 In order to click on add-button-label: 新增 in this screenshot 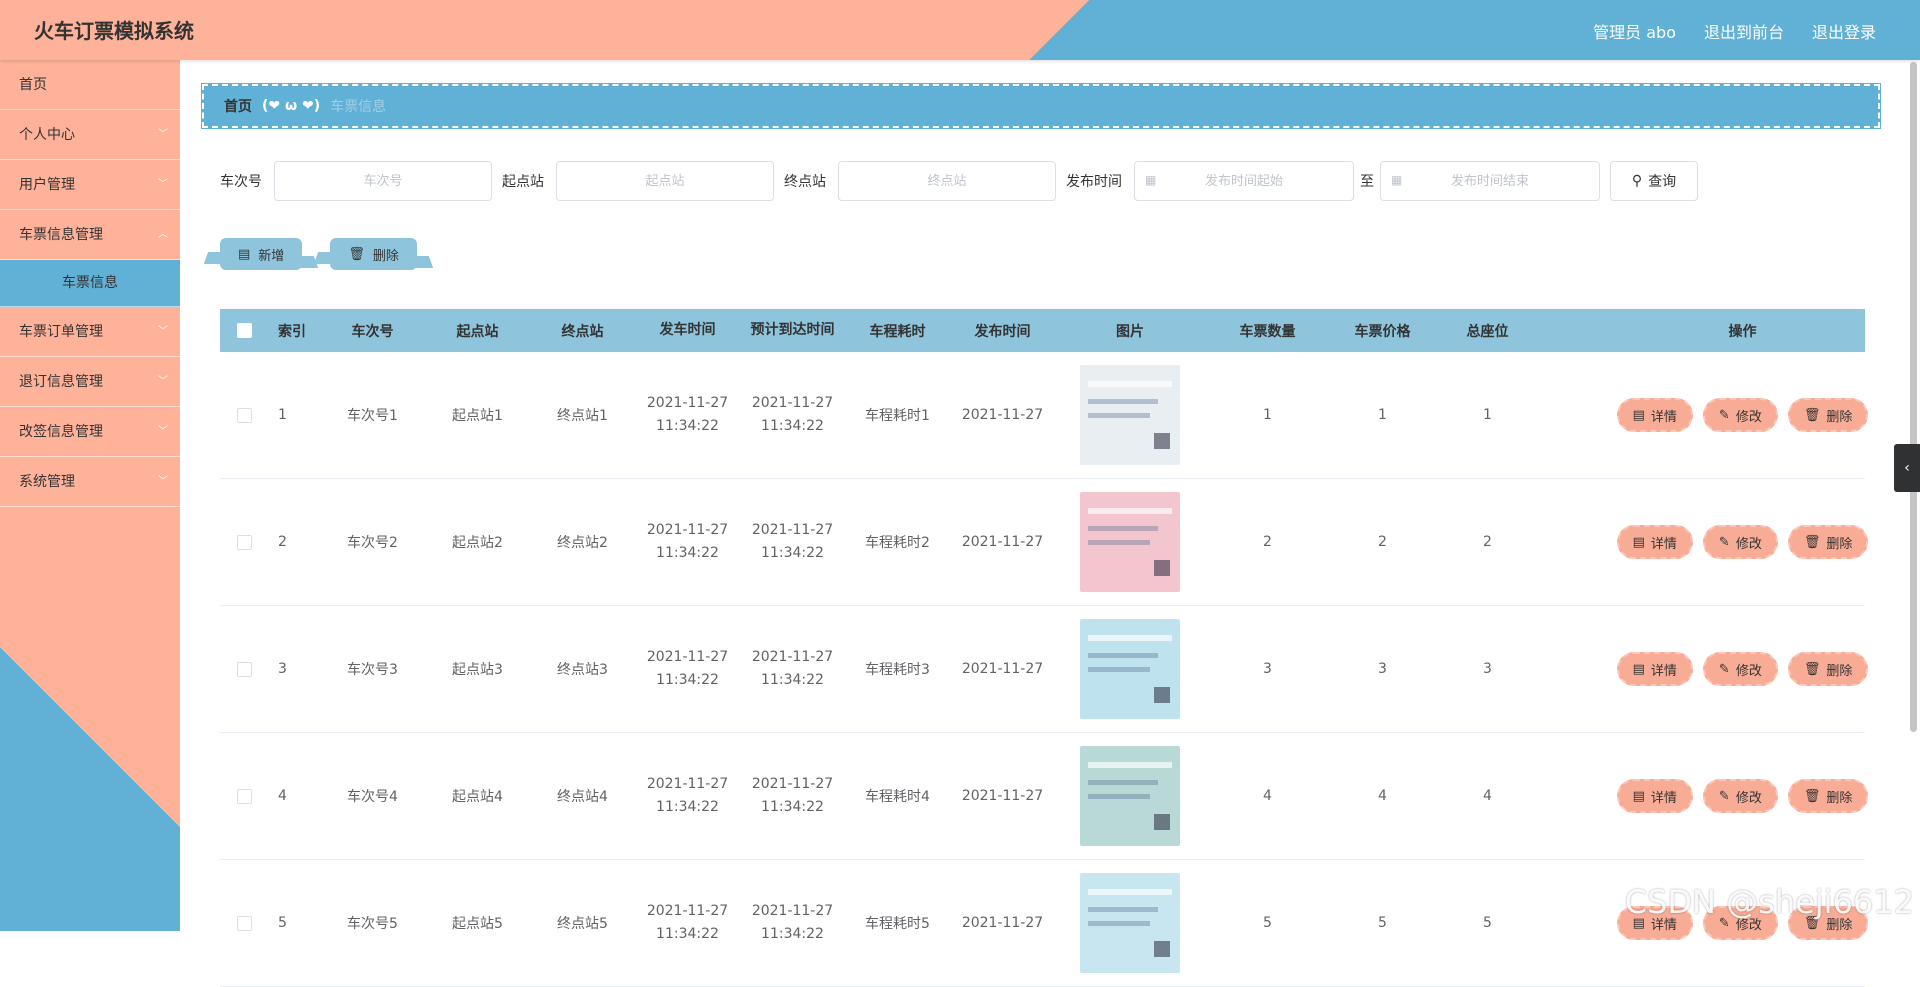, I will do `click(271, 256)`.